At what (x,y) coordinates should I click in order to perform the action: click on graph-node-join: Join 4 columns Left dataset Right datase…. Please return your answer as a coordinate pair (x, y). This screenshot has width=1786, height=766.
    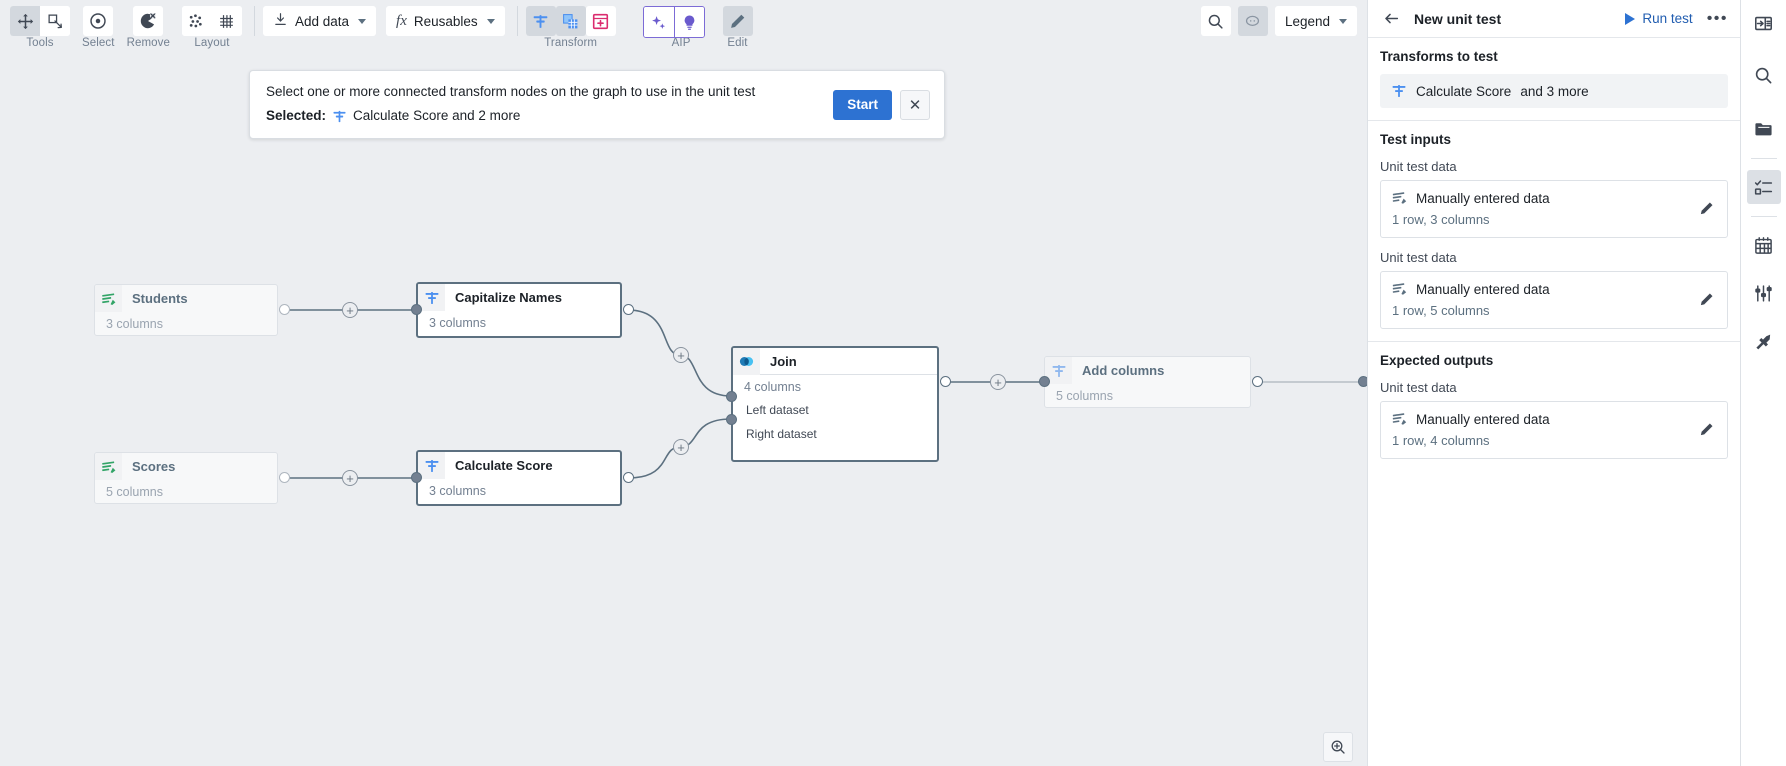
    Looking at the image, I should click on (835, 404).